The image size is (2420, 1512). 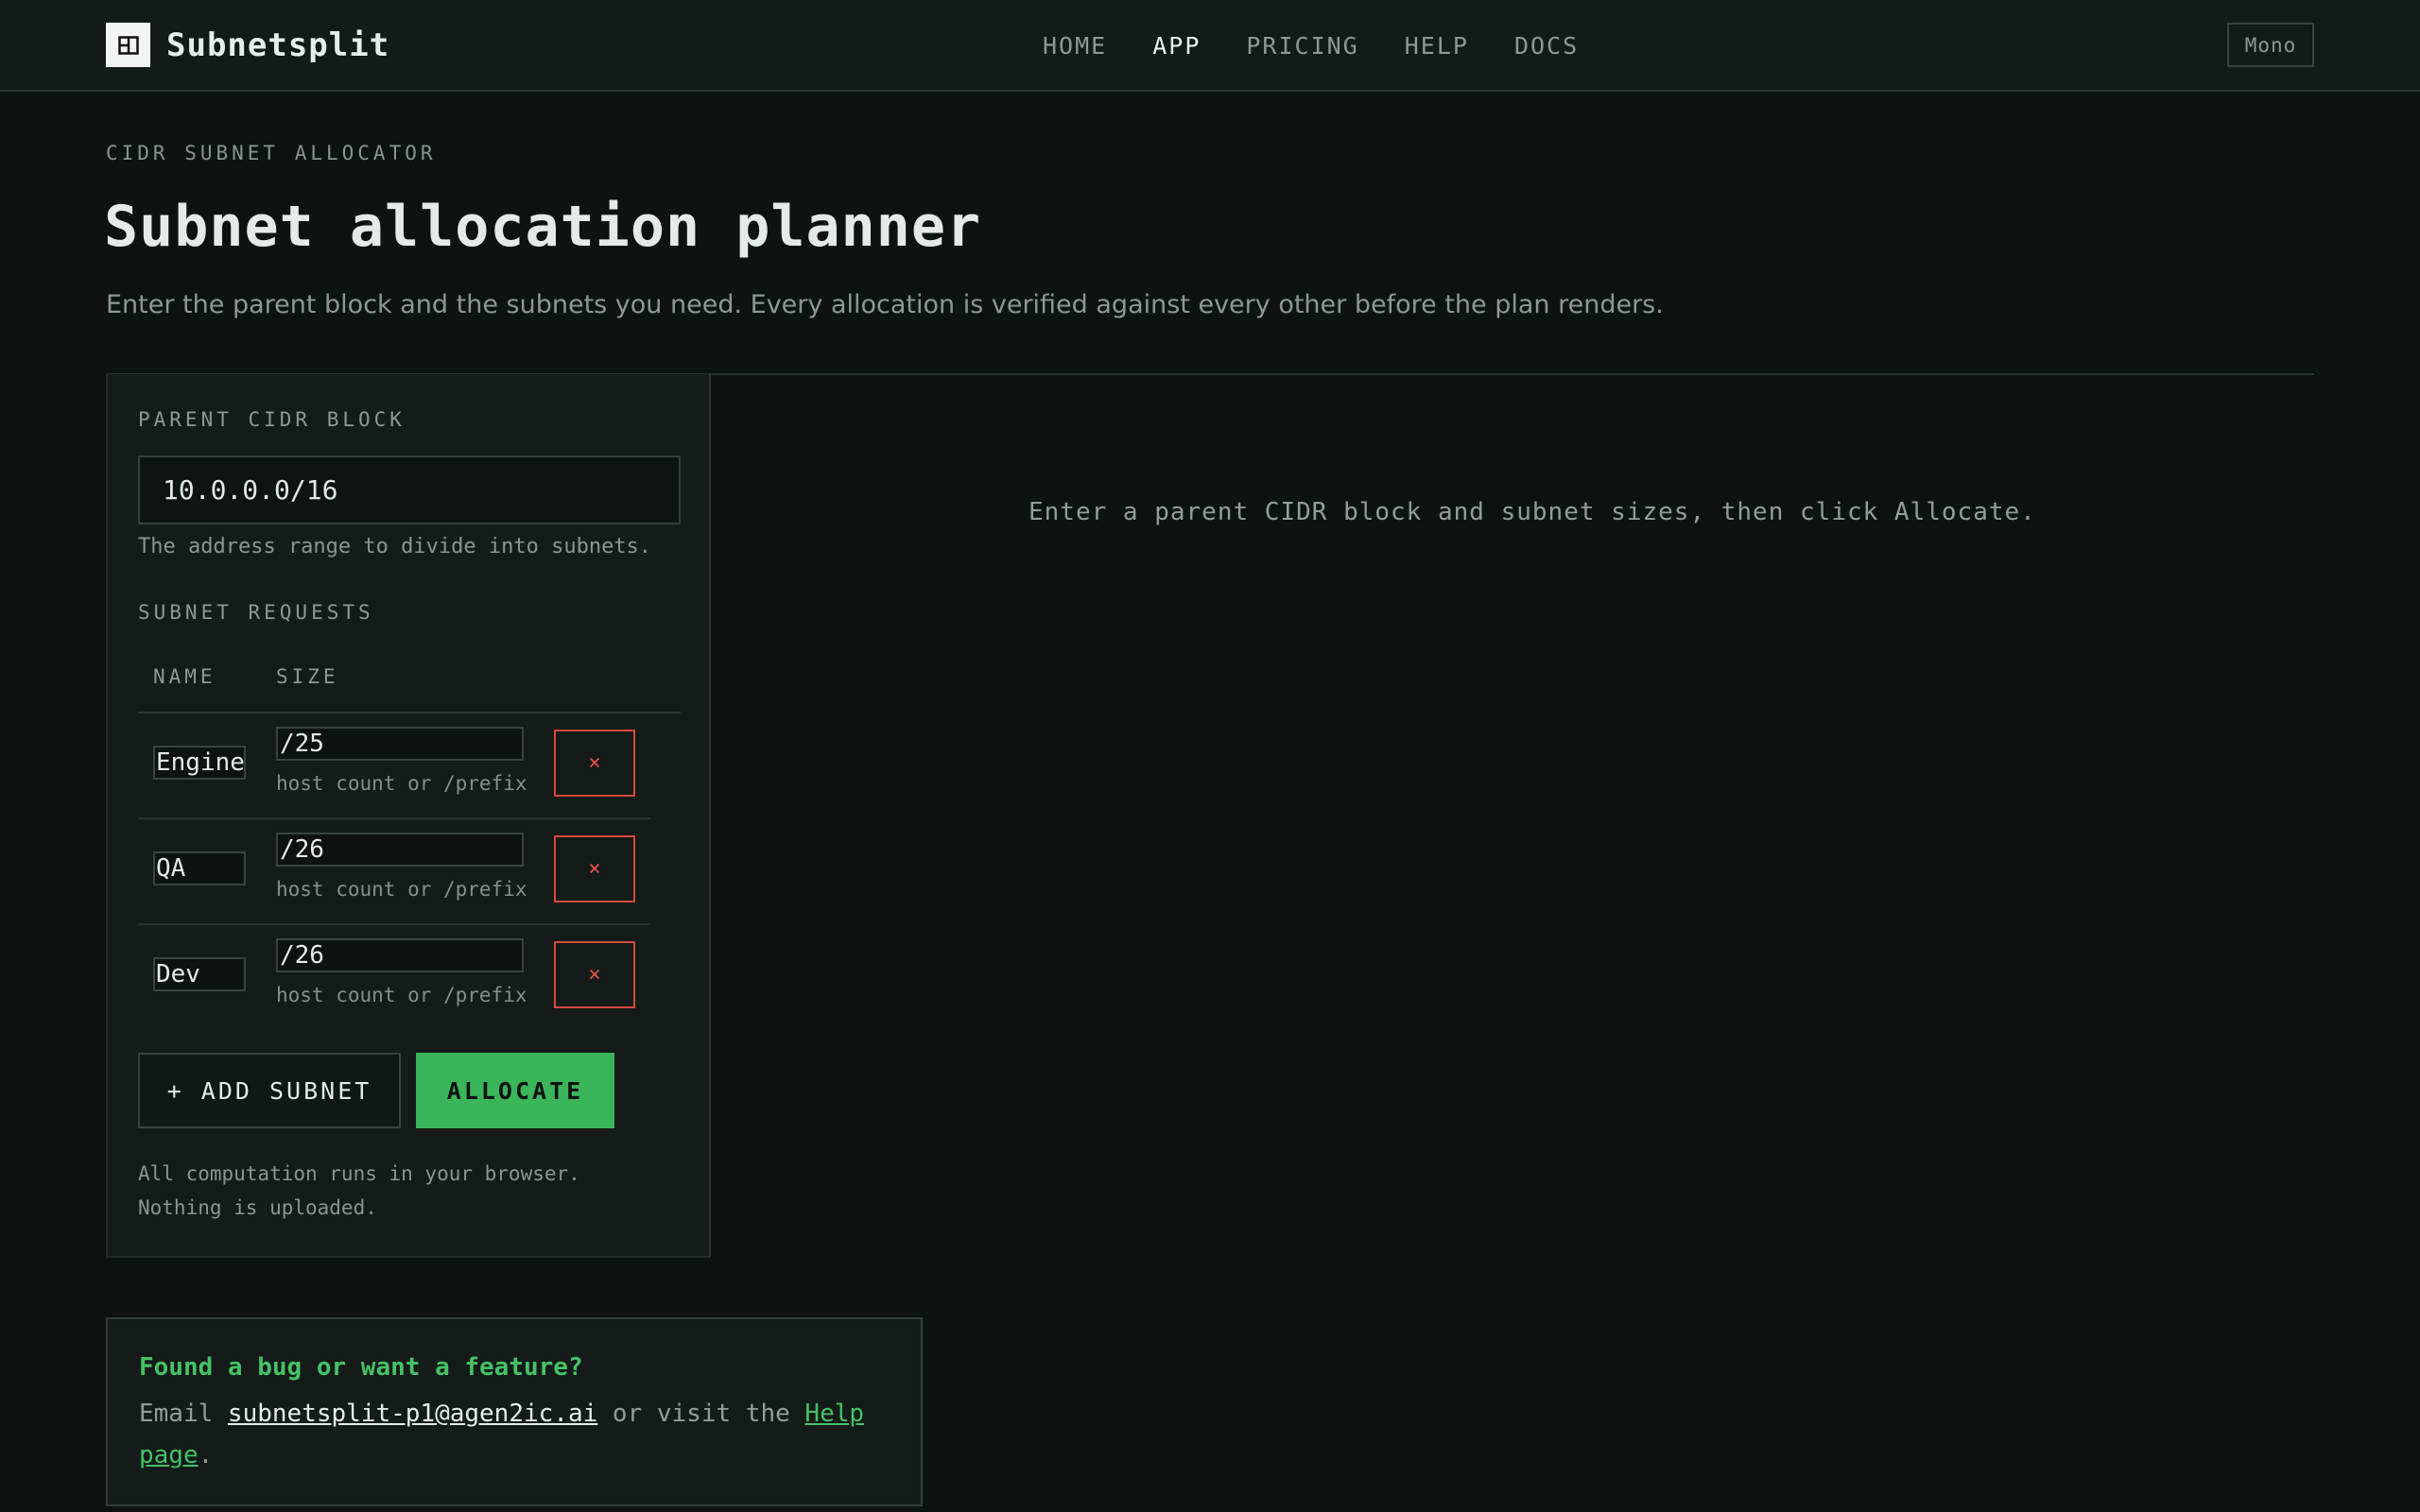 What do you see at coordinates (256, 612) in the screenshot?
I see `subnet-requests-label: SUBNET REQUESTS` at bounding box center [256, 612].